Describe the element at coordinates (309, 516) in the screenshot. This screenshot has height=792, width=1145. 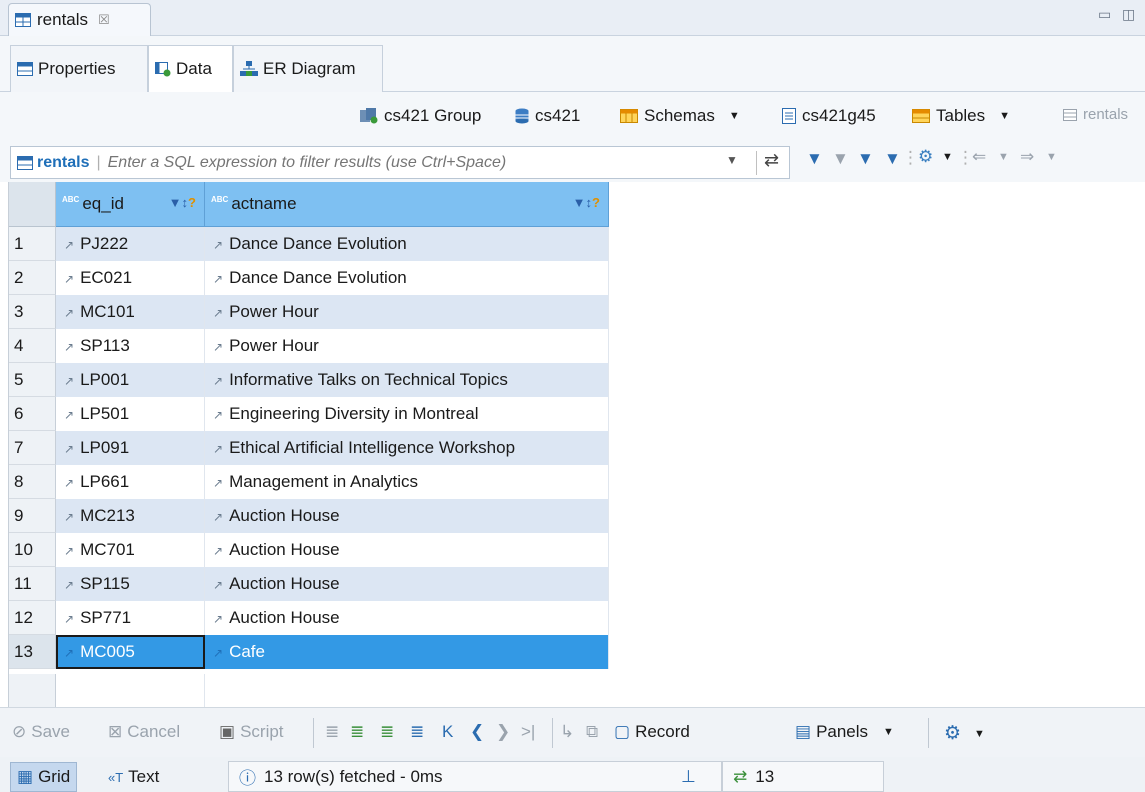
I see `table-row: 9 ↗ MC213 ↗ Auction House` at that location.